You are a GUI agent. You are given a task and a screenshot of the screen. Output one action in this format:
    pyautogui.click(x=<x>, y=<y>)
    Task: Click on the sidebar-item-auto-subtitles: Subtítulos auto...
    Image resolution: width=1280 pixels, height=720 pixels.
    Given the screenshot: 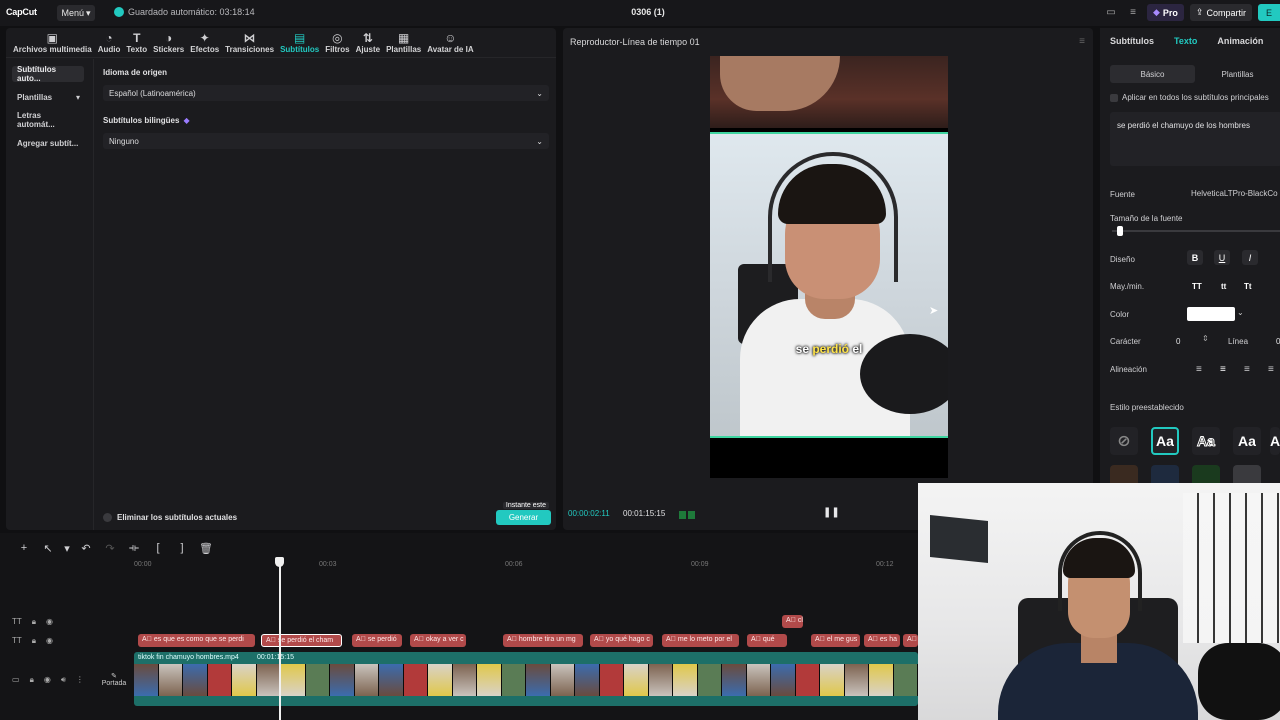 What is the action you would take?
    pyautogui.click(x=48, y=74)
    